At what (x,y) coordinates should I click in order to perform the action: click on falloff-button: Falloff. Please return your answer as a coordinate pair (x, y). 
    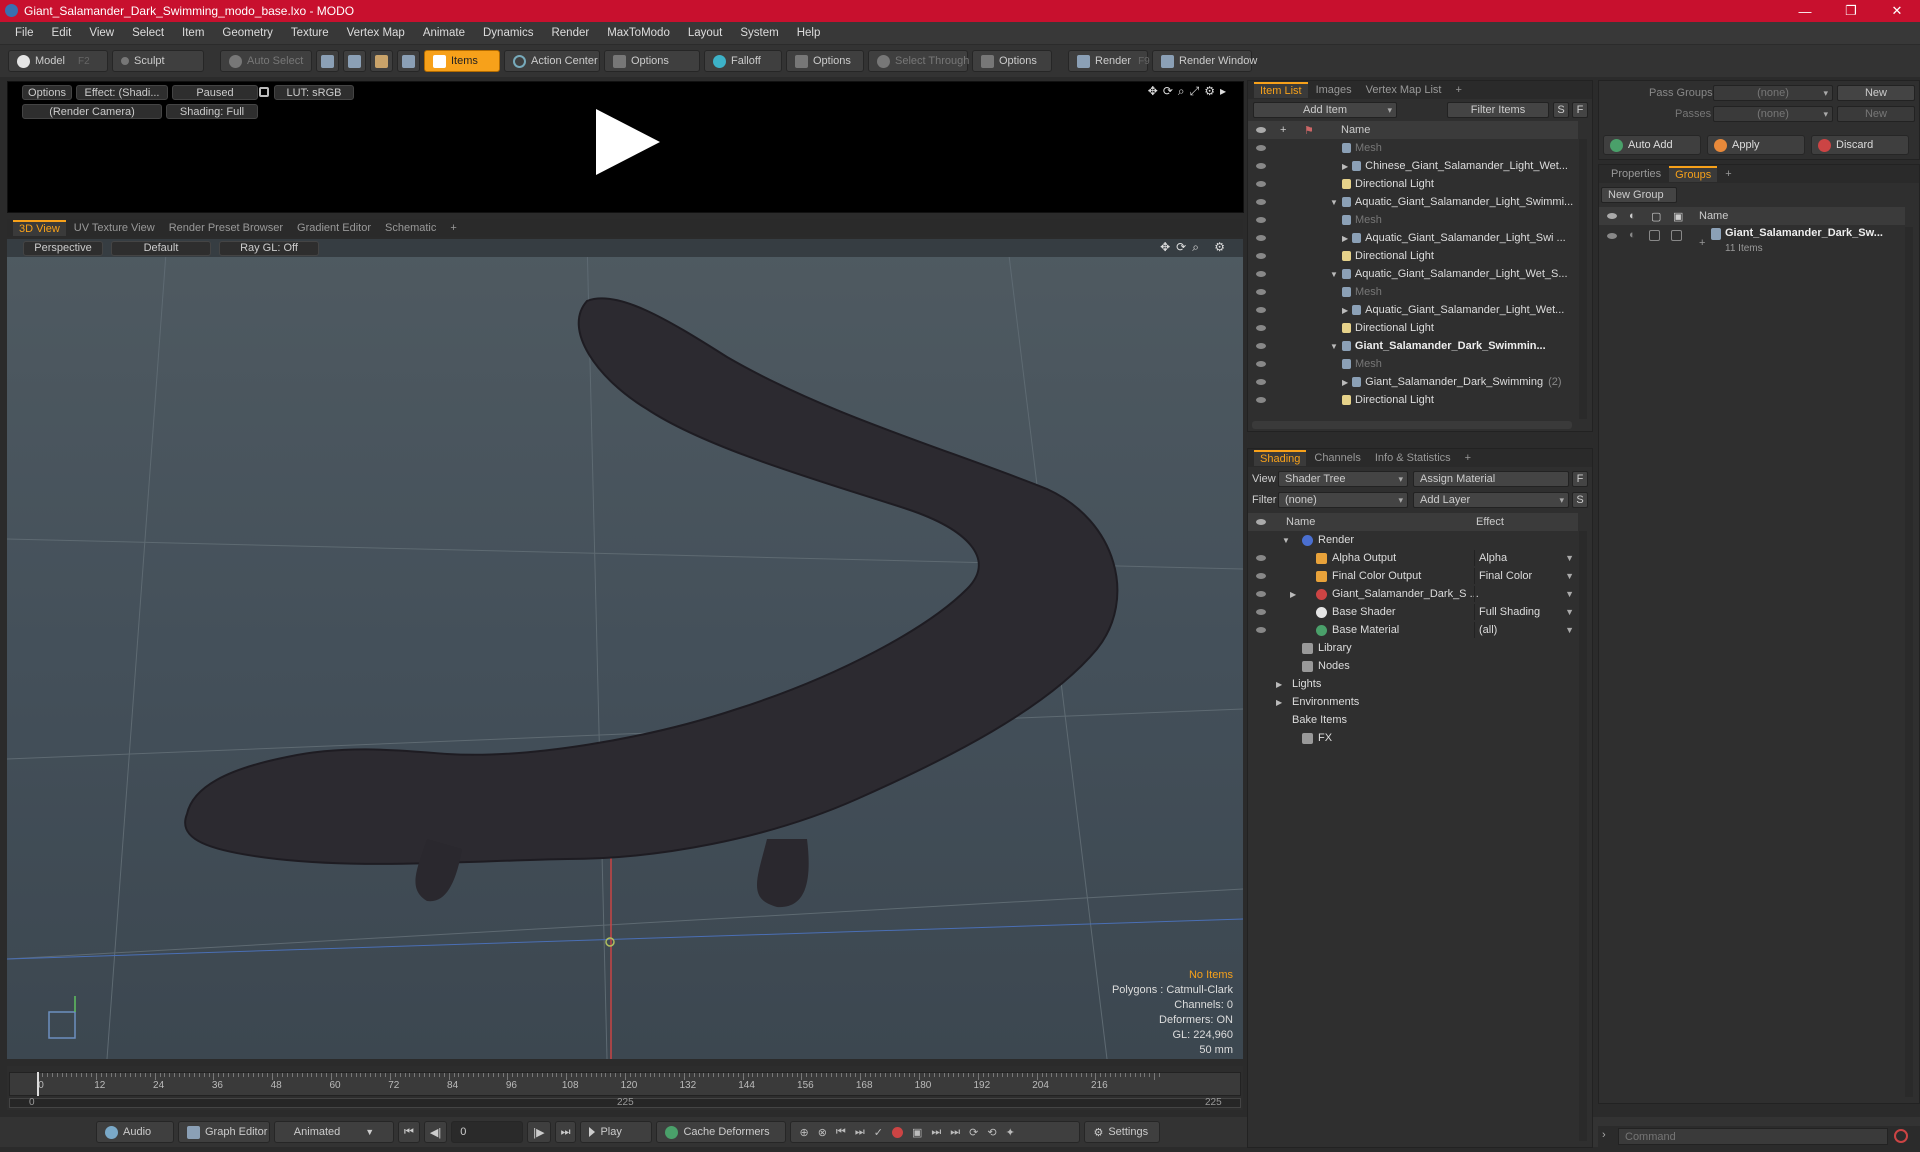
    Looking at the image, I should click on (743, 61).